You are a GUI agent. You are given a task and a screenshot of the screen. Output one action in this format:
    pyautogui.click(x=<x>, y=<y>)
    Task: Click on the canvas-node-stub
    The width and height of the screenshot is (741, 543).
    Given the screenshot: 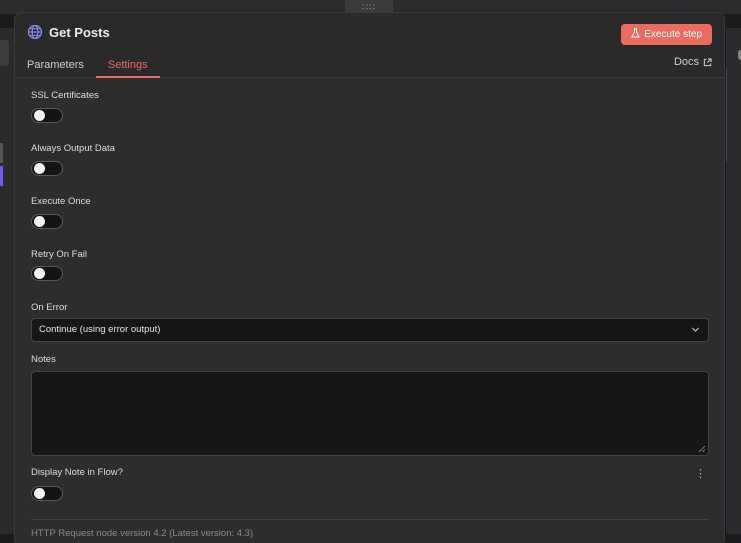 What is the action you would take?
    pyautogui.click(x=4, y=53)
    